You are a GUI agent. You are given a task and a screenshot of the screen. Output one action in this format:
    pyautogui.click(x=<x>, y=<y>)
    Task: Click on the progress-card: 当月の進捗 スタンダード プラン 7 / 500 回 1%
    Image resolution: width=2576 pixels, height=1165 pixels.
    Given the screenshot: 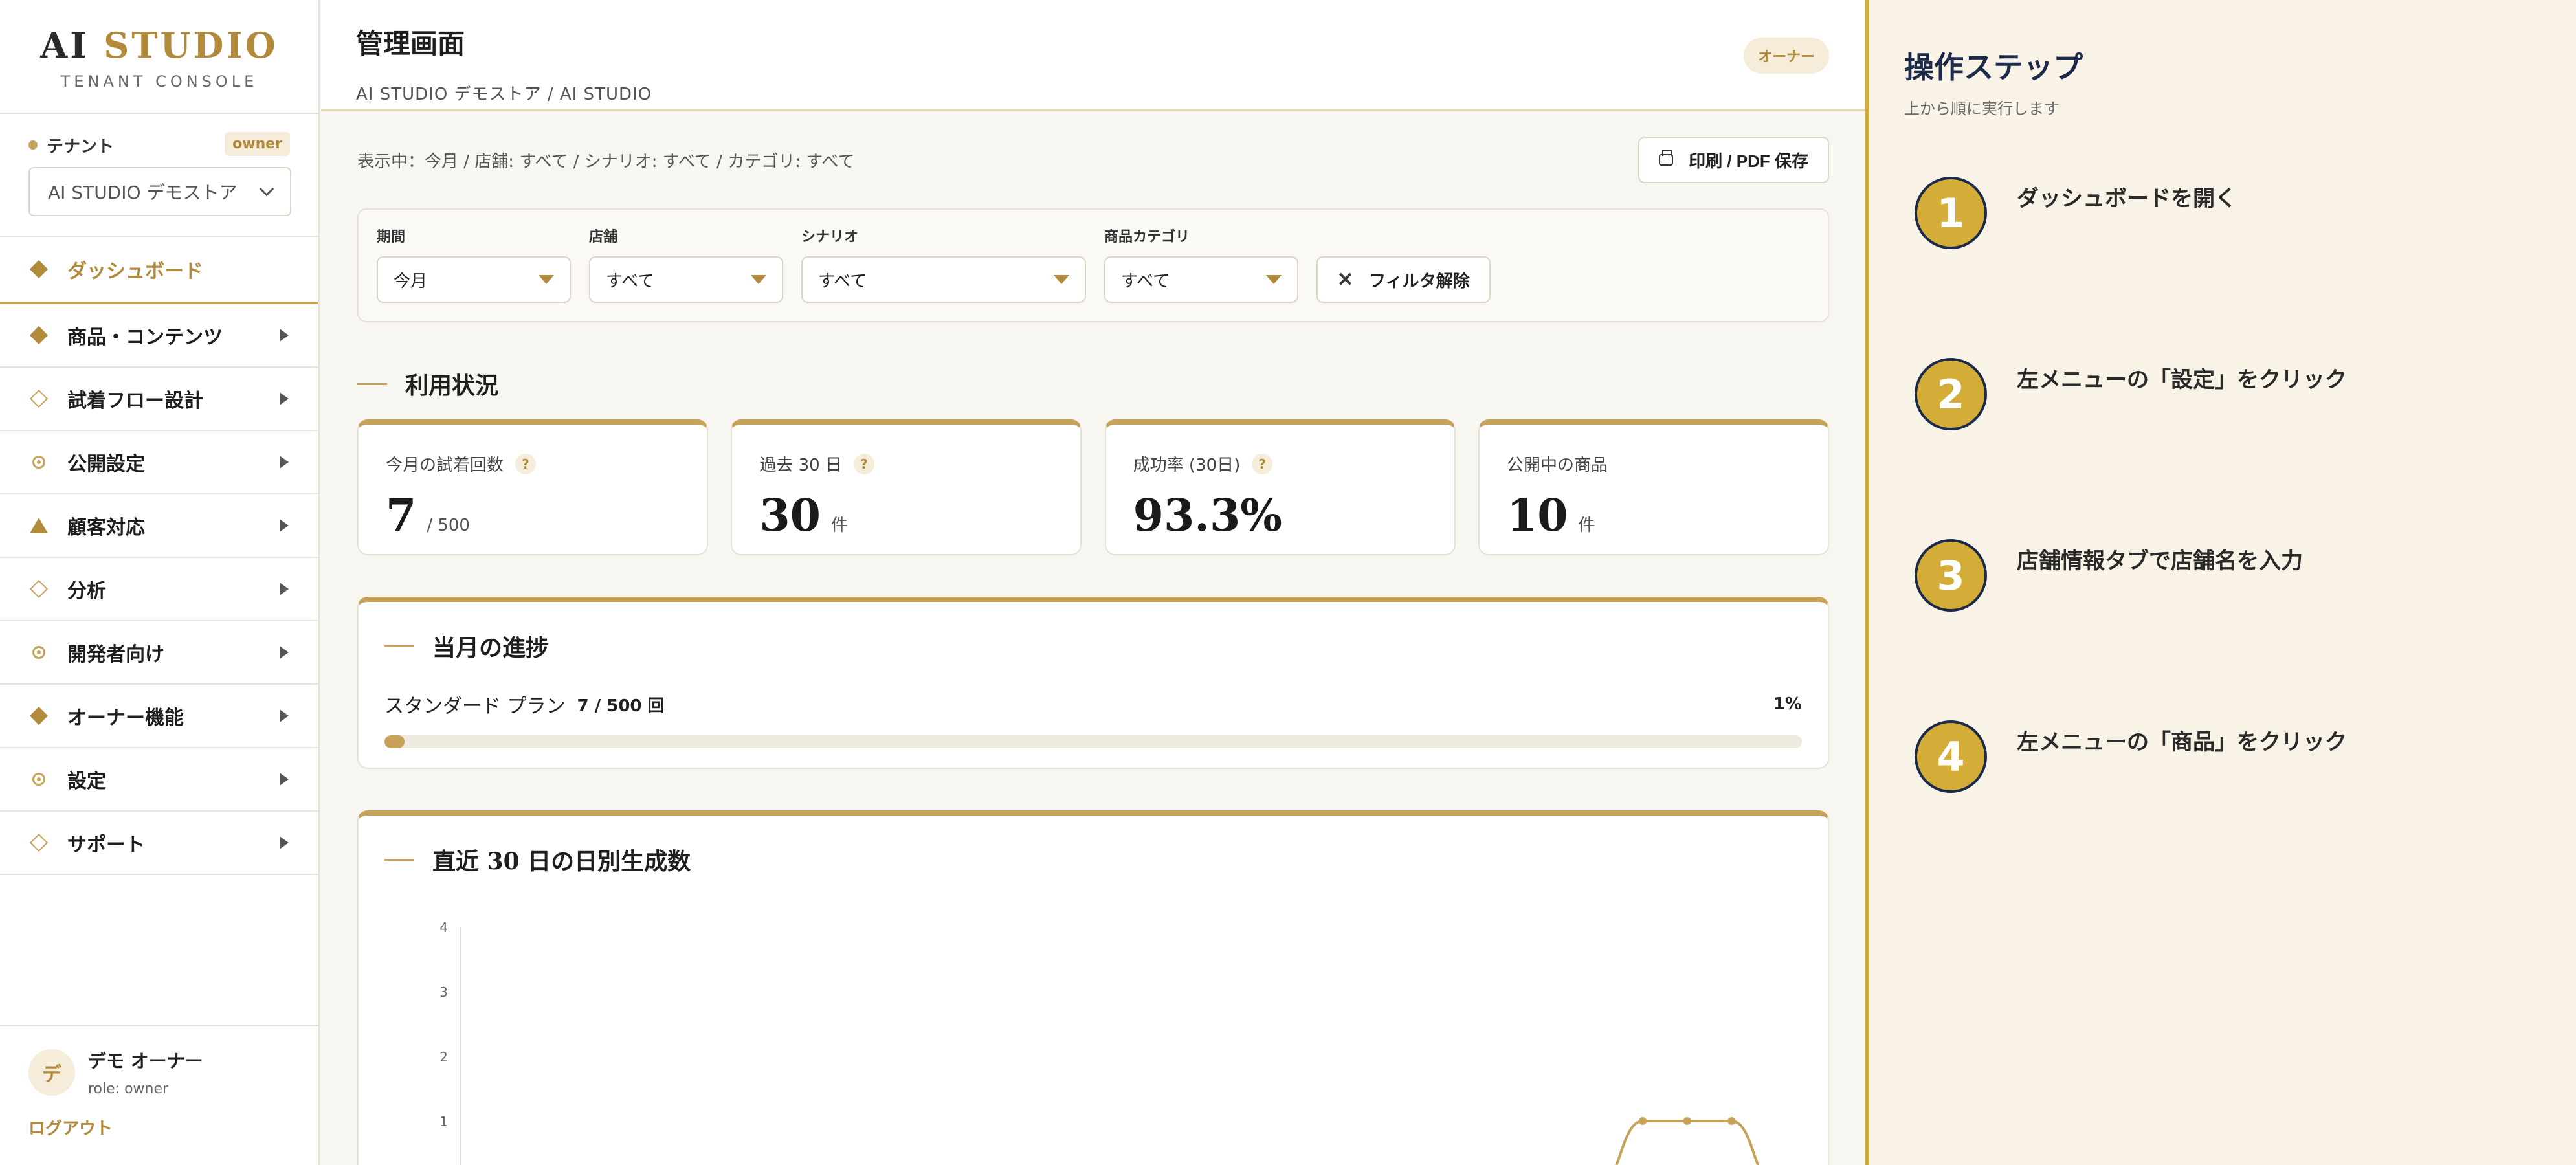 What is the action you would take?
    pyautogui.click(x=1093, y=683)
    